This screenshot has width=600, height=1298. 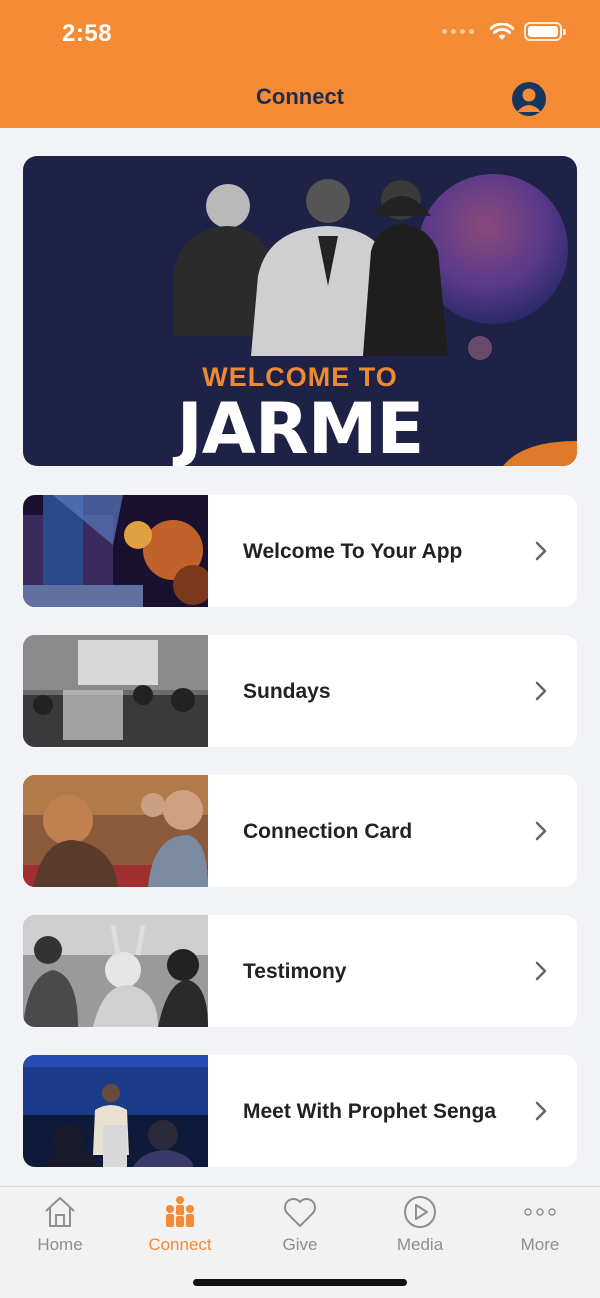 What do you see at coordinates (328, 831) in the screenshot?
I see `card-label: Connection Card` at bounding box center [328, 831].